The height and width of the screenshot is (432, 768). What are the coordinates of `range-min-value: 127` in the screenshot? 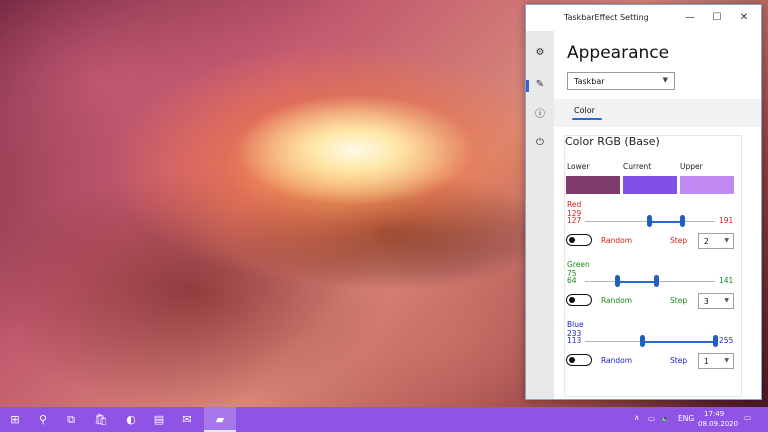 It's located at (574, 220).